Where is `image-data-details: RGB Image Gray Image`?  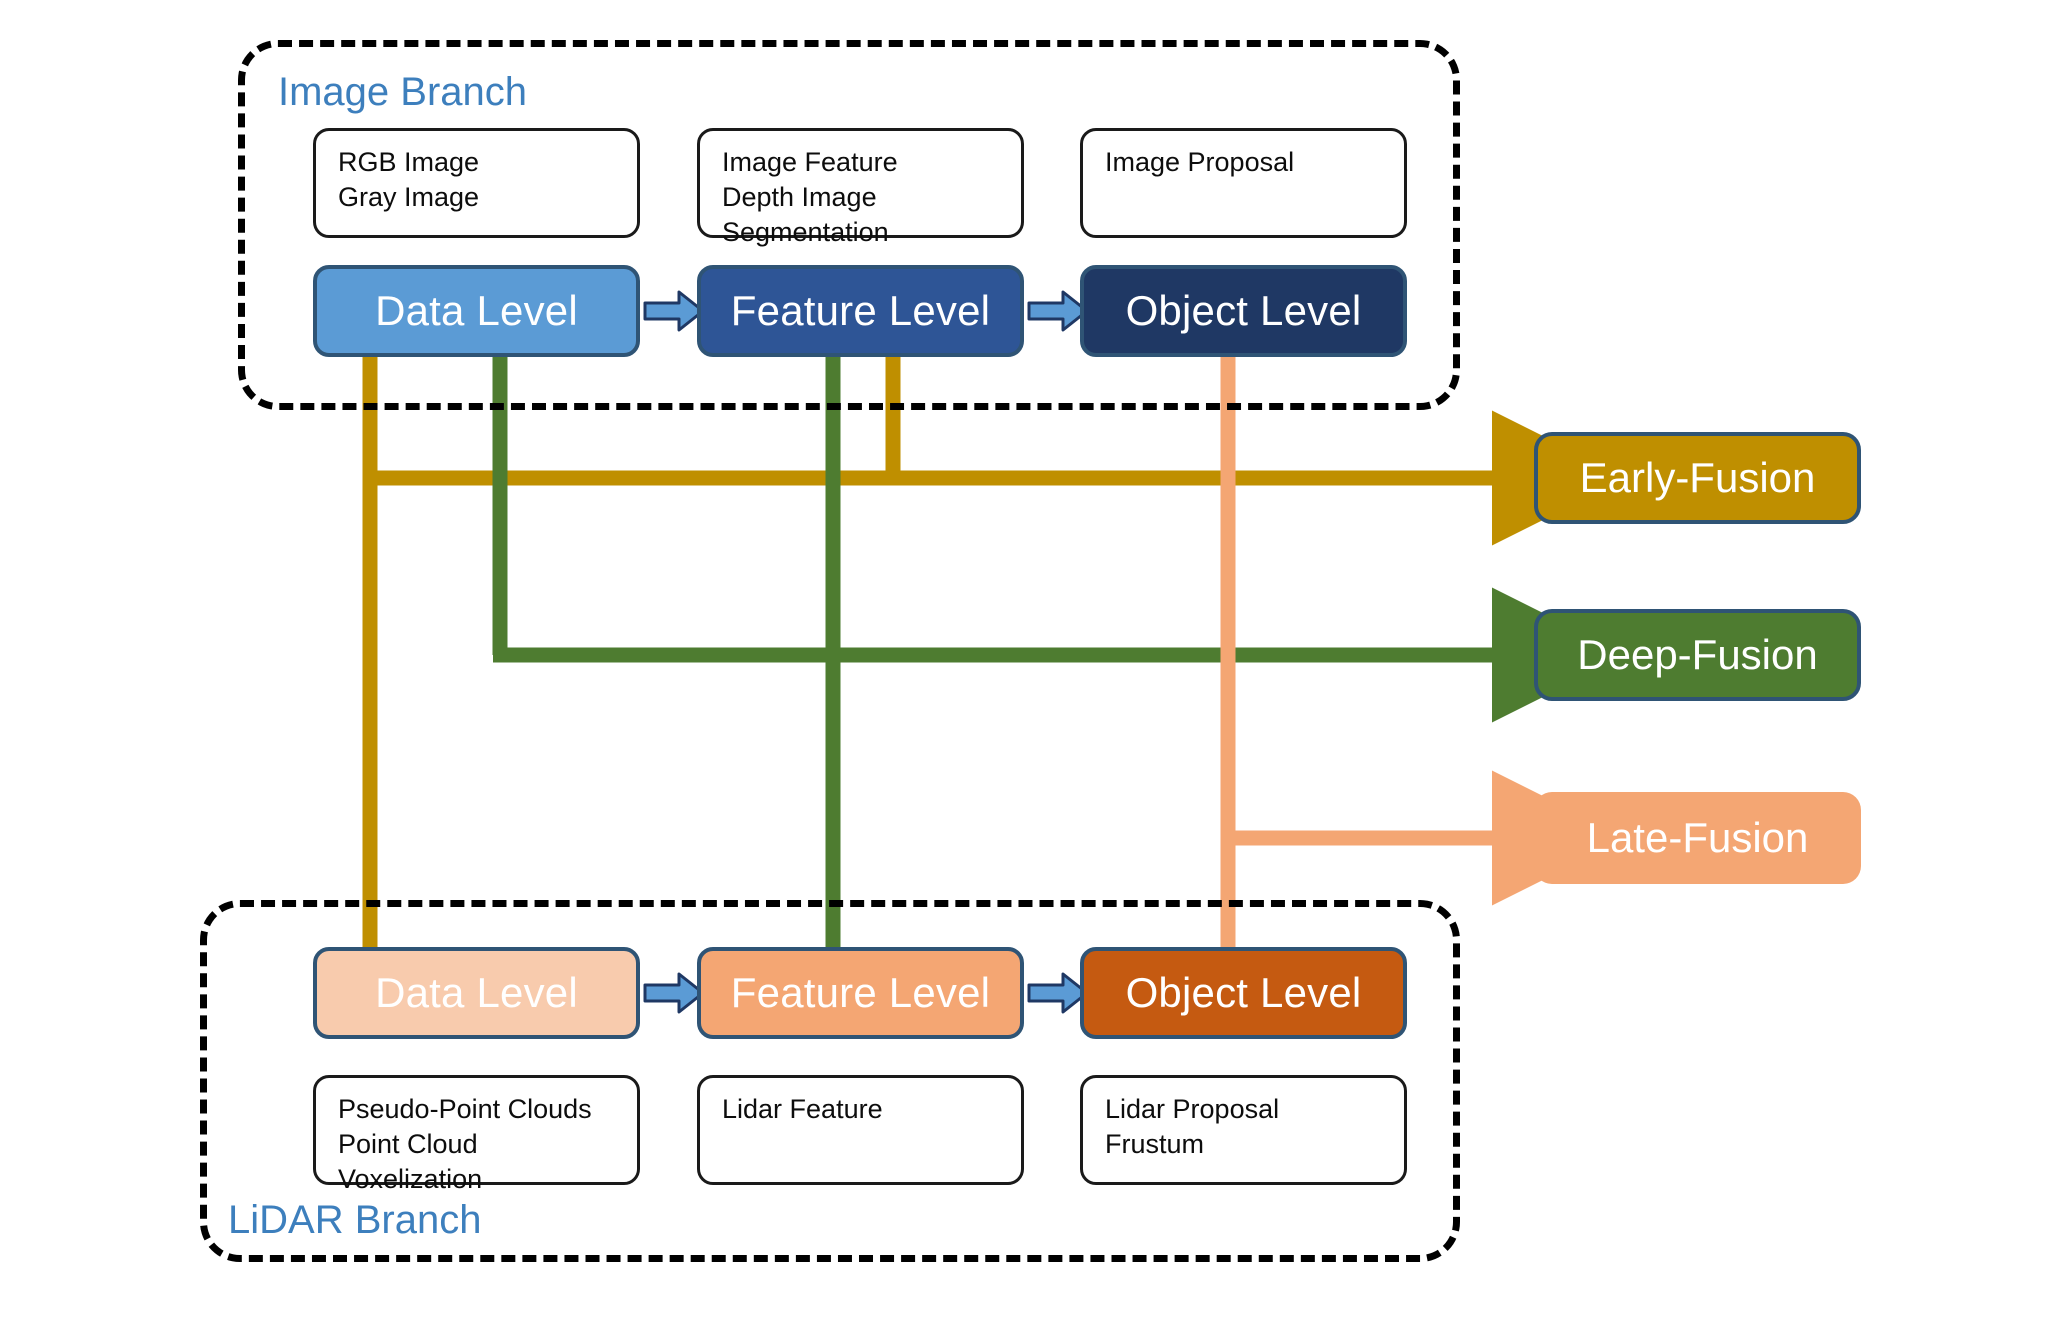
image-data-details: RGB Image Gray Image is located at coordinates (476, 183).